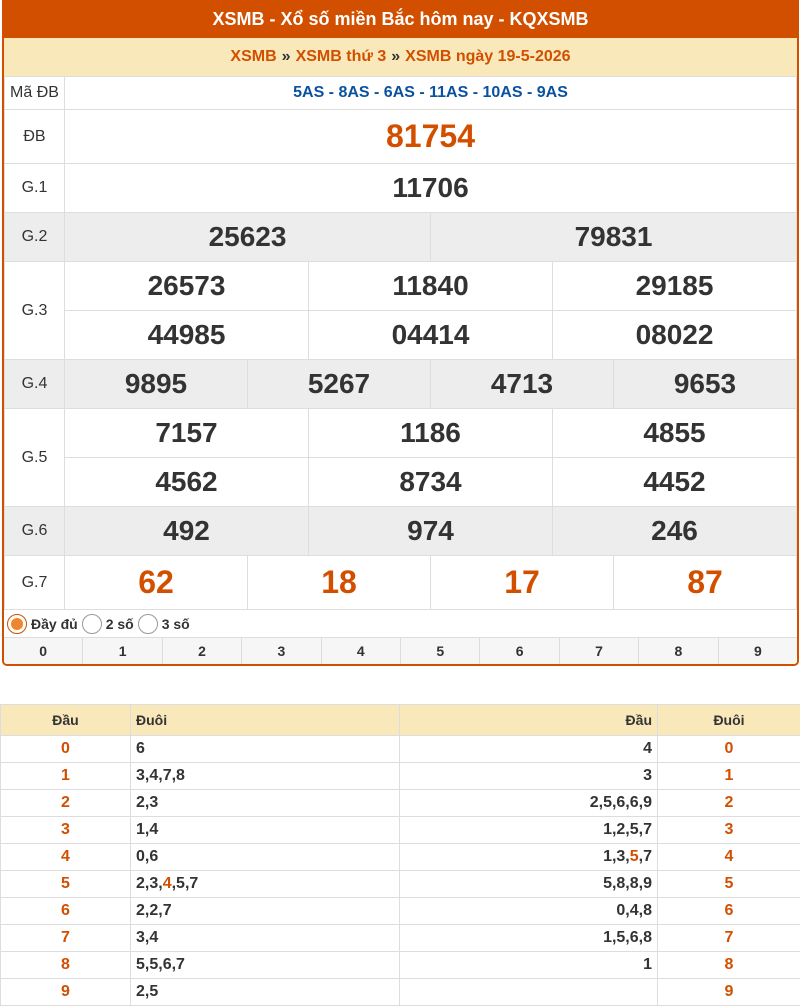  What do you see at coordinates (147, 802) in the screenshot?
I see `tail-value: 2,3` at bounding box center [147, 802].